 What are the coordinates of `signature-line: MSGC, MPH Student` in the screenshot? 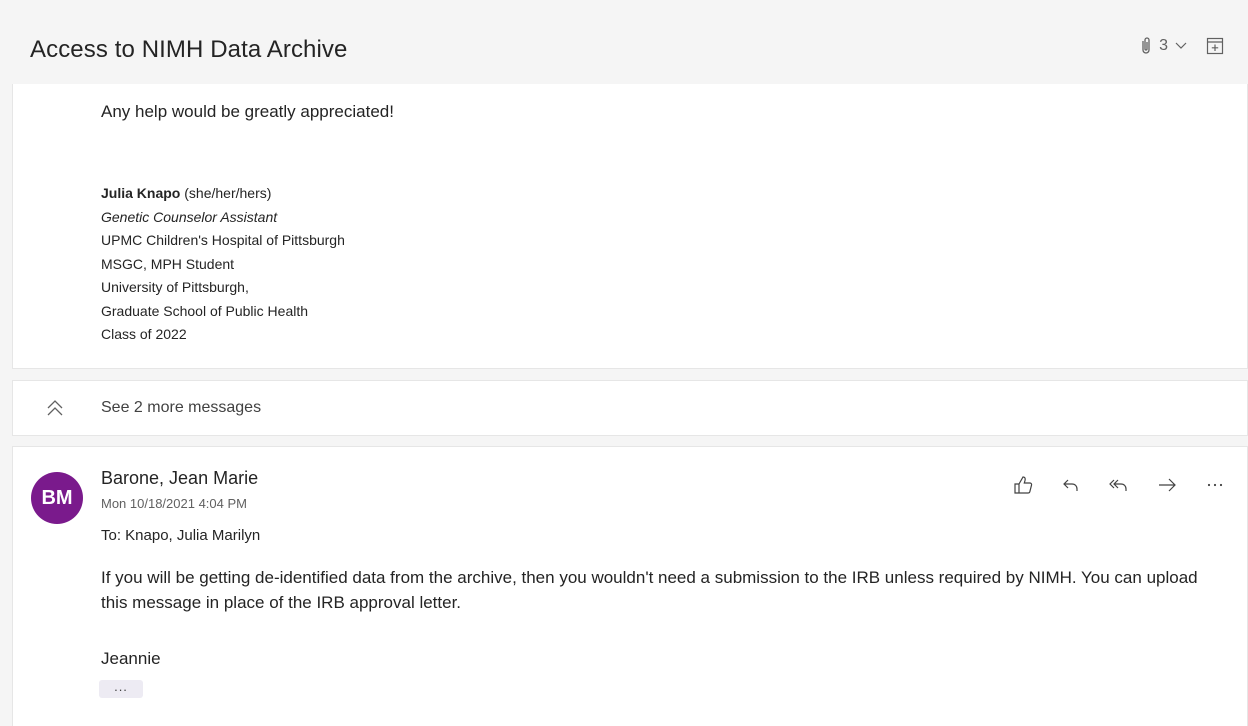 It's located at (168, 263).